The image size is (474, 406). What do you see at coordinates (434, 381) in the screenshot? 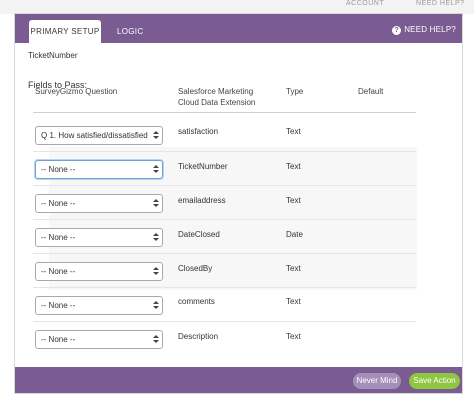
I see `save-action-button: Save Action` at bounding box center [434, 381].